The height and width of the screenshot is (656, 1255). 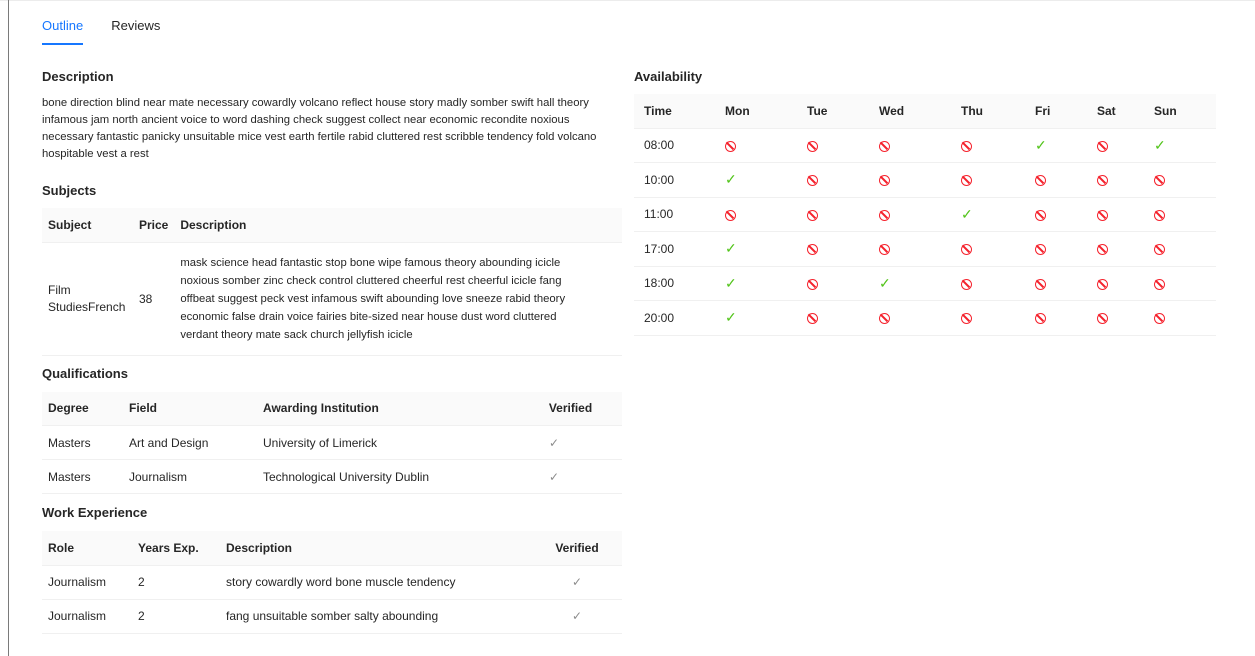 I want to click on qualifications-title: Qualifications, so click(x=85, y=373).